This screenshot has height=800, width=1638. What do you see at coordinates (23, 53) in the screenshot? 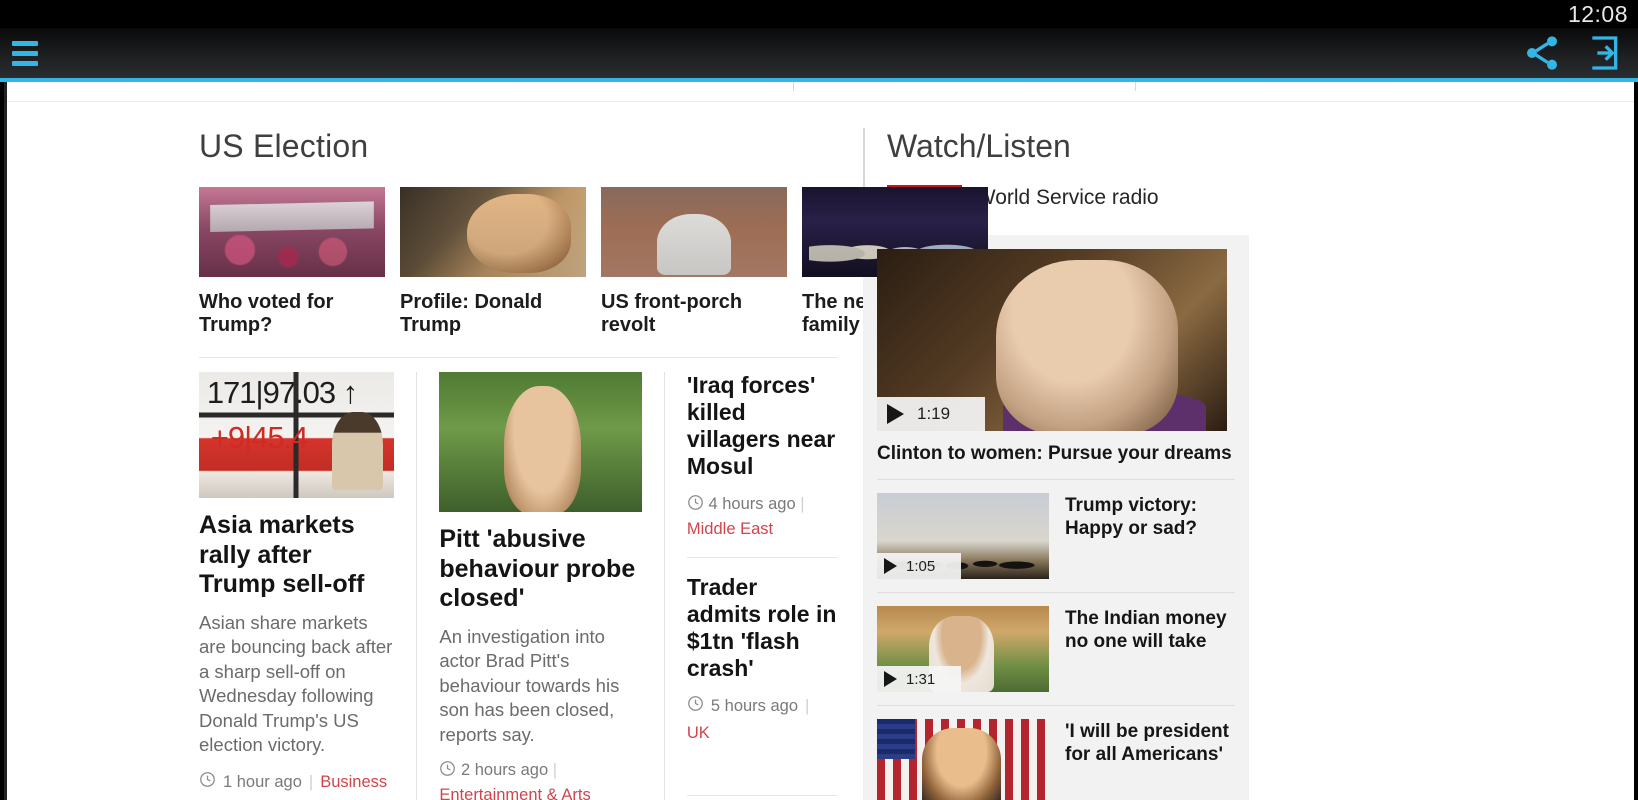
I see `hamburger-menu-icon` at bounding box center [23, 53].